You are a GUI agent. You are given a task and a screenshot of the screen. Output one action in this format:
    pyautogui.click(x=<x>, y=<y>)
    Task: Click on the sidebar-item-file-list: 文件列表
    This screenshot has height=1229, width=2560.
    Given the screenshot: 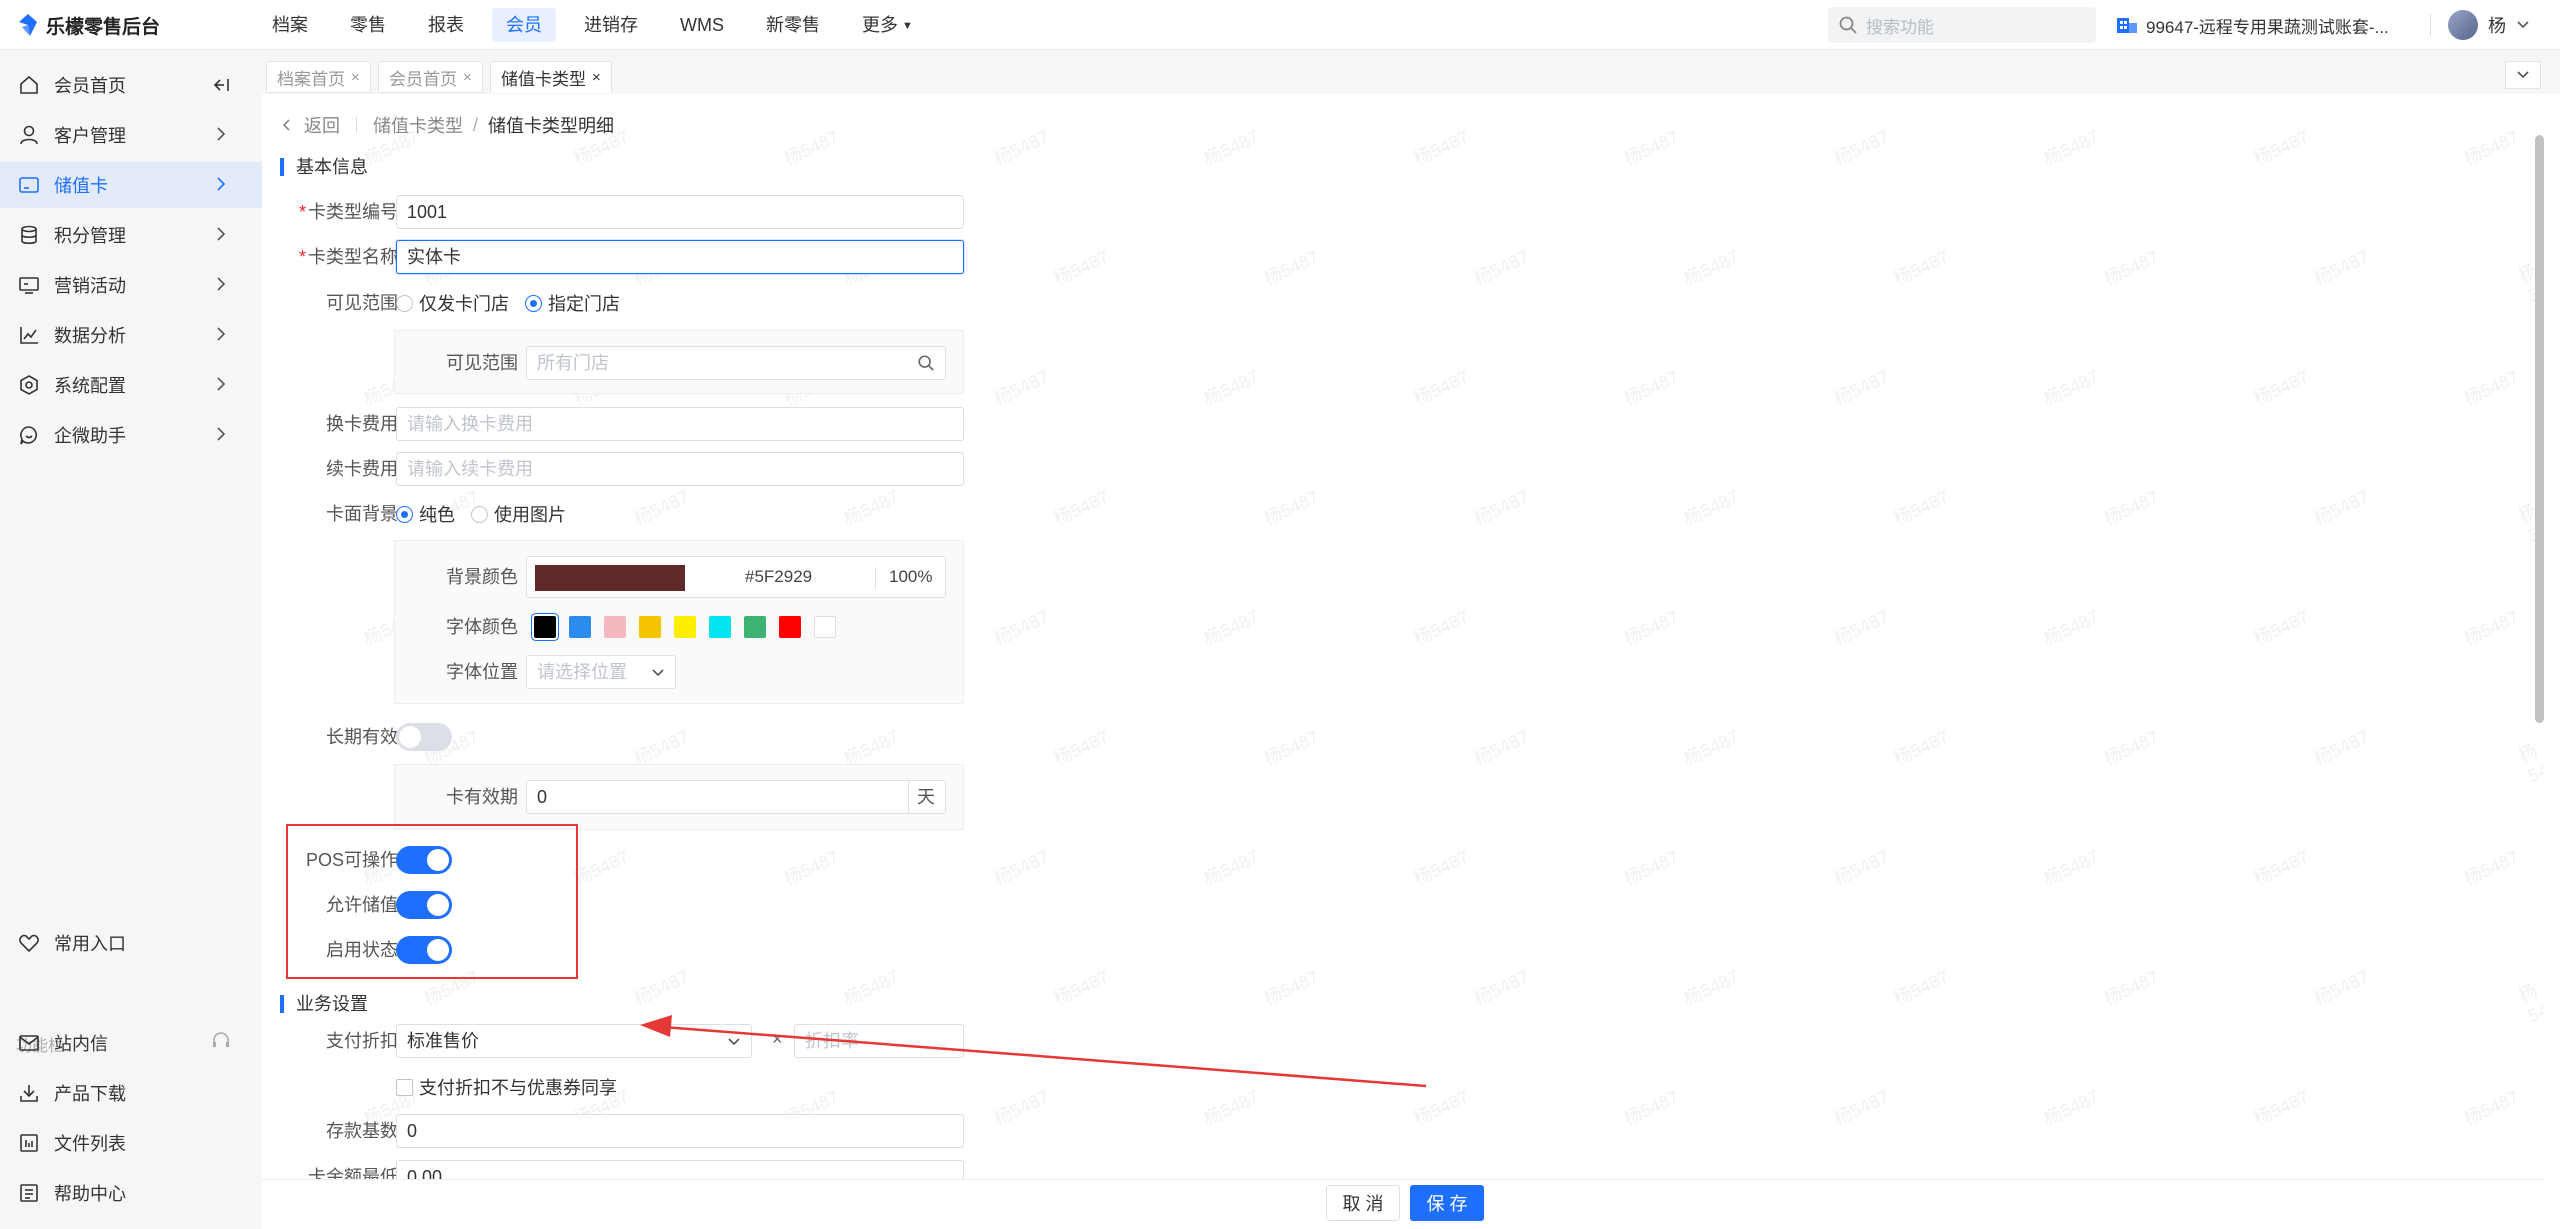 What is the action you would take?
    pyautogui.click(x=131, y=1143)
    